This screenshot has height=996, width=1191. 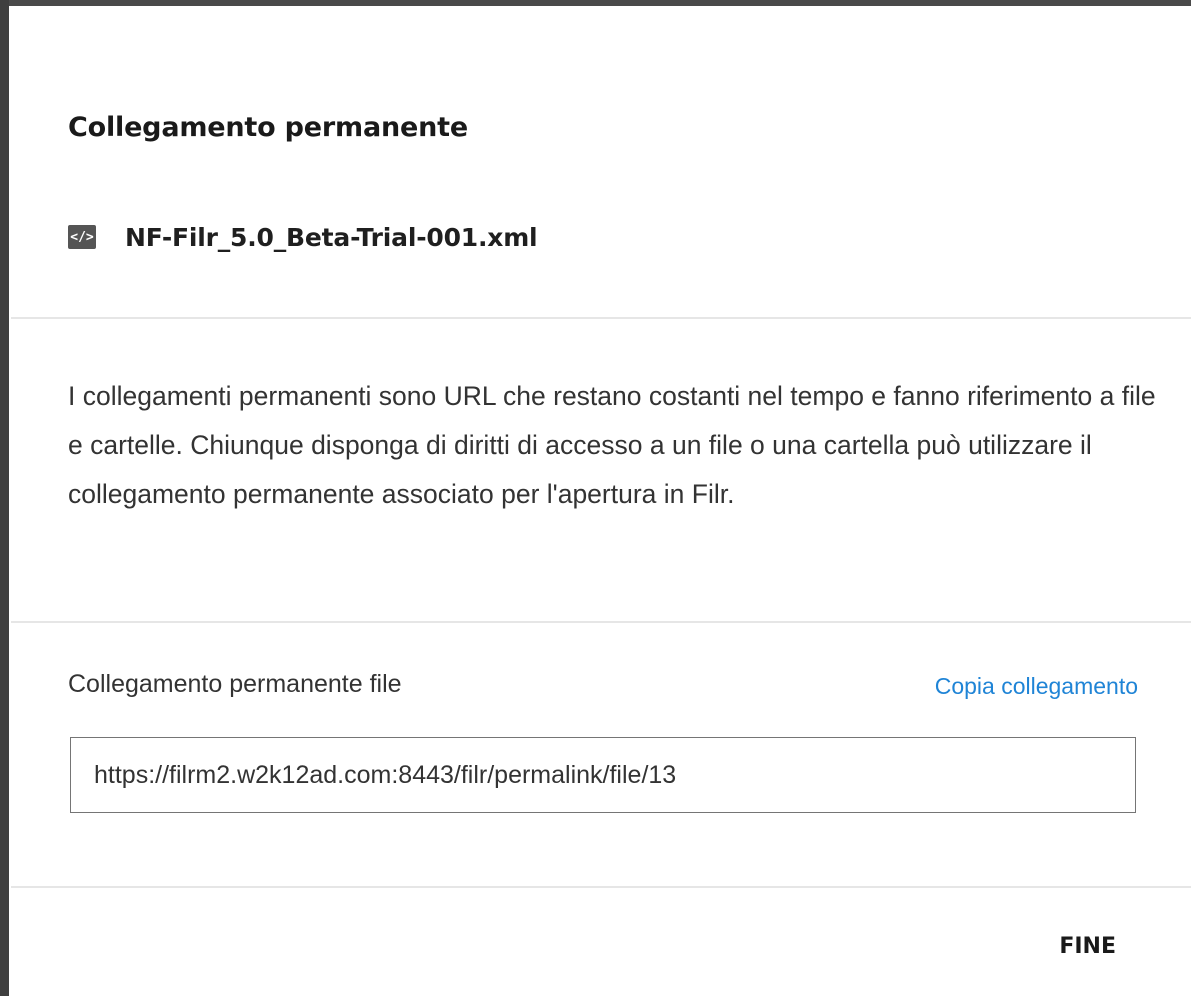 What do you see at coordinates (1036, 686) in the screenshot?
I see `copy-link-button: Copia collegamento` at bounding box center [1036, 686].